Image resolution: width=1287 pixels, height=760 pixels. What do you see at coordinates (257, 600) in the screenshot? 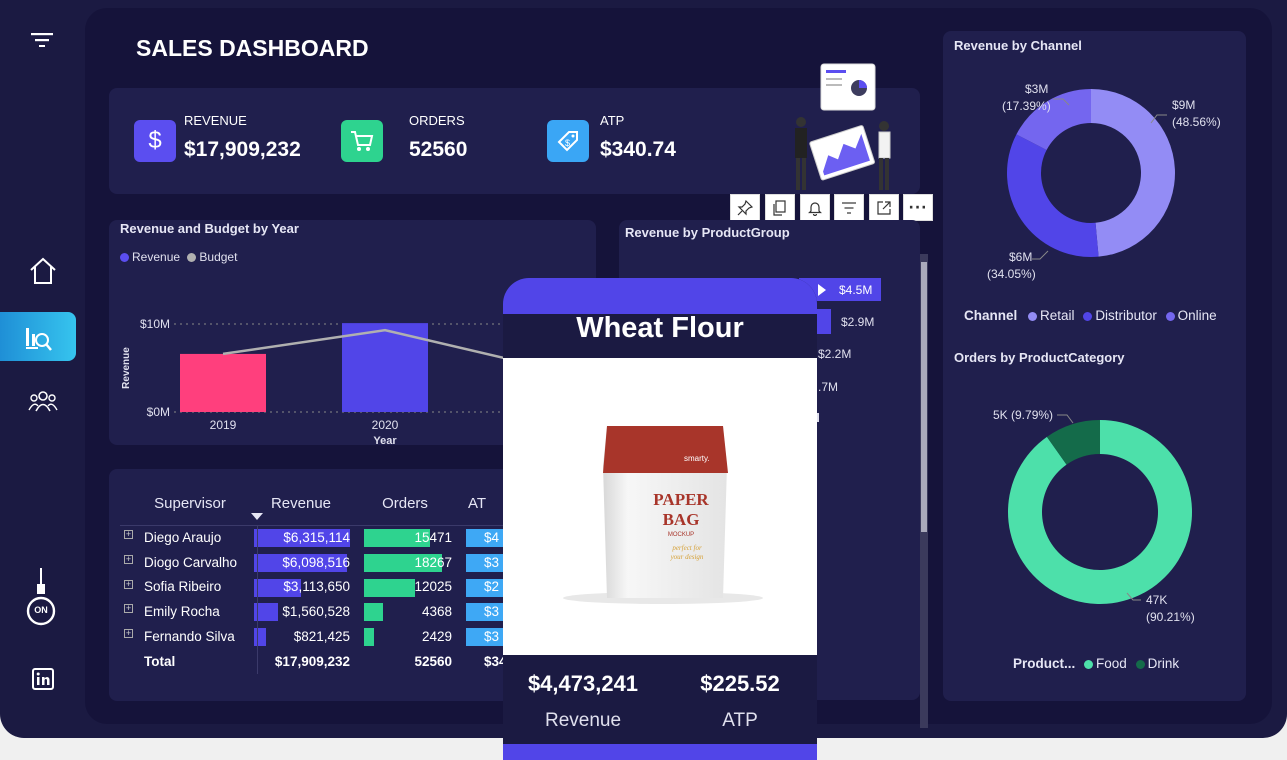
I see `column-divider` at bounding box center [257, 600].